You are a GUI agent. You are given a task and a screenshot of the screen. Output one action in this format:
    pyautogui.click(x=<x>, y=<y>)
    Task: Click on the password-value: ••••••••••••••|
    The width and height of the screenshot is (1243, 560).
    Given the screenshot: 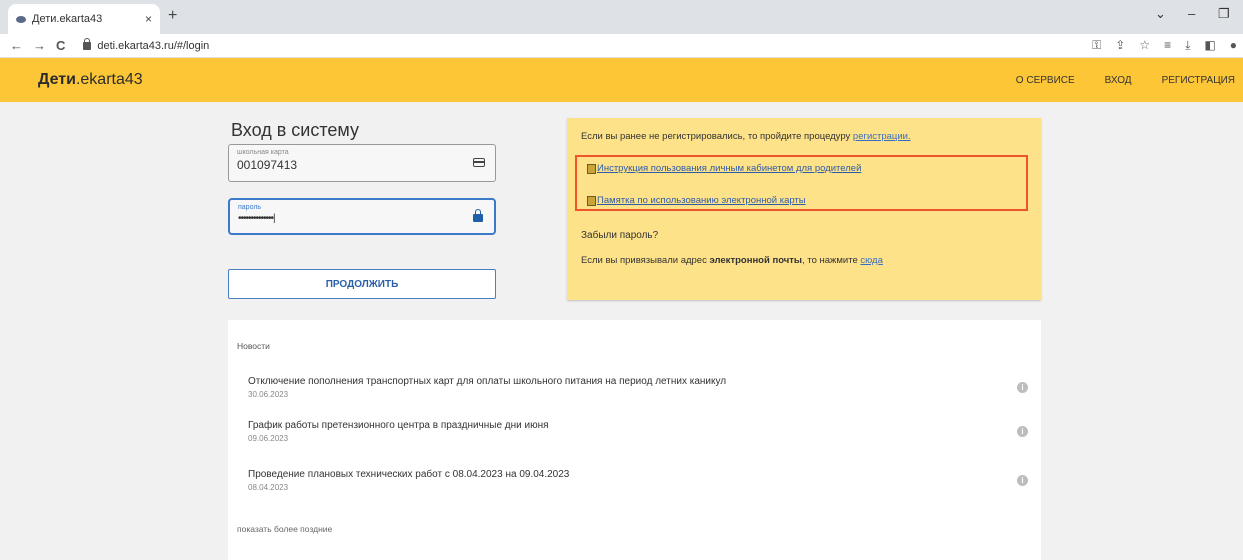 What is the action you would take?
    pyautogui.click(x=362, y=218)
    